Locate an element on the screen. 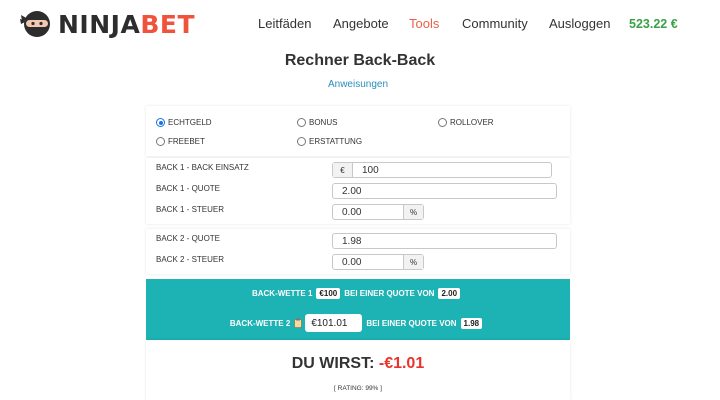 The width and height of the screenshot is (720, 400). radio-real-money: ECHTGELD is located at coordinates (184, 122).